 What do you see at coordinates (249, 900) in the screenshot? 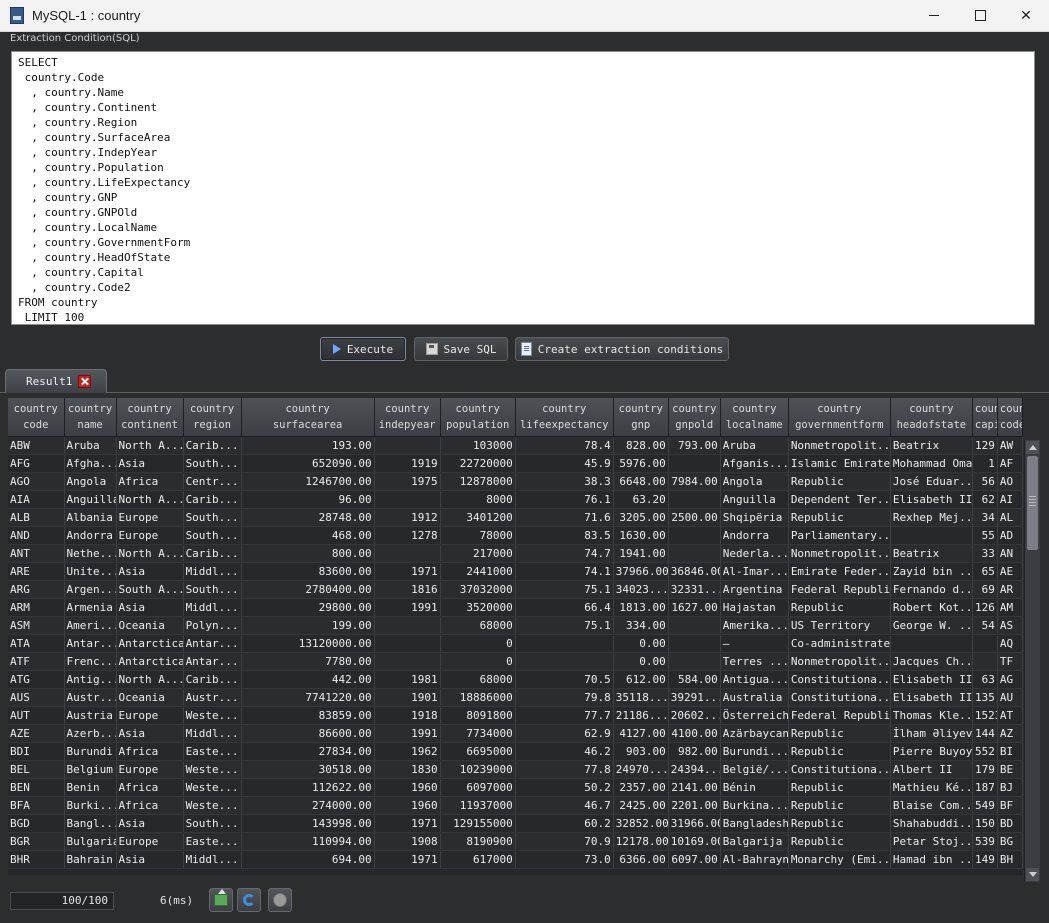
I see `refresh-button` at bounding box center [249, 900].